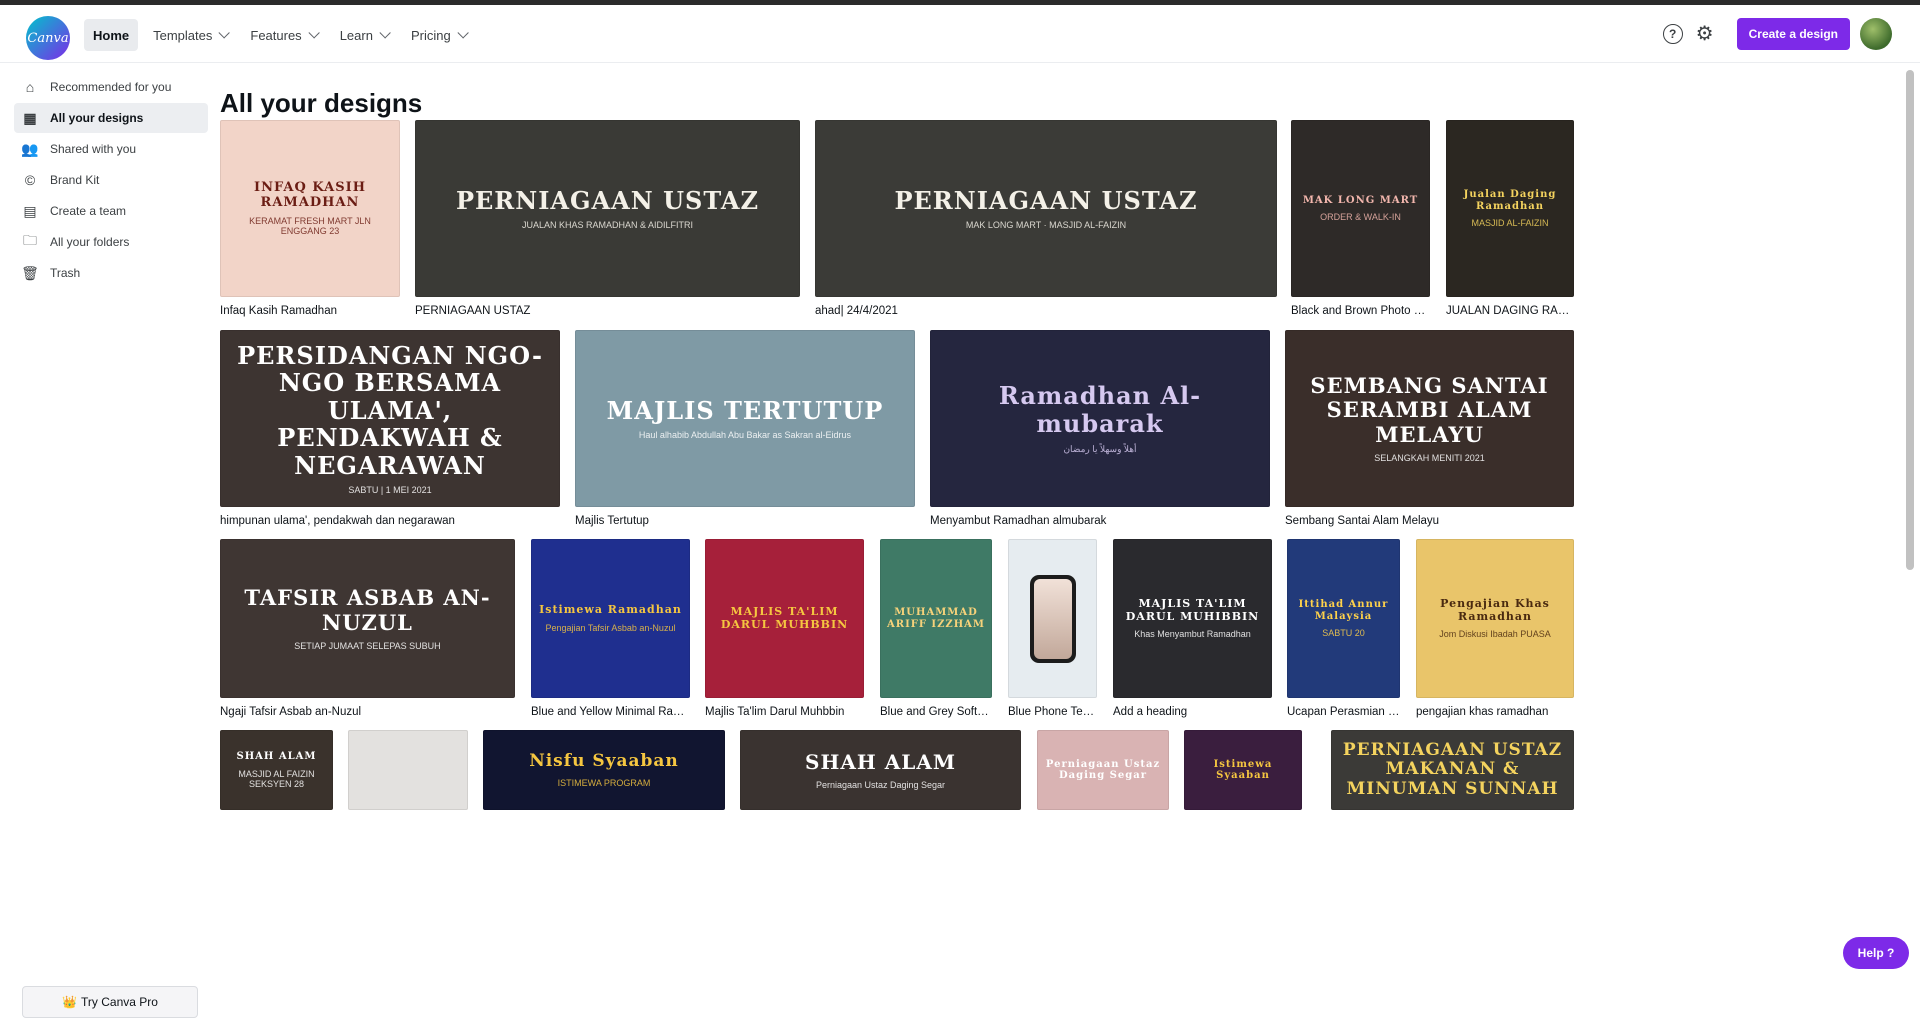 The image size is (1920, 1018). Describe the element at coordinates (30, 148) in the screenshot. I see `people-icon: 👥` at that location.